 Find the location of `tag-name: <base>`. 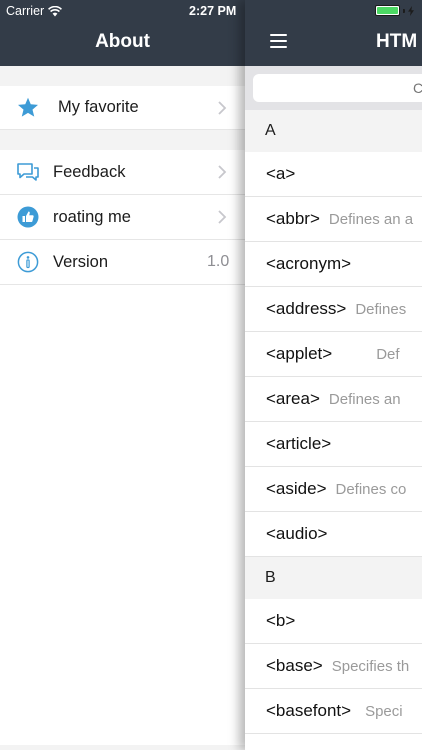

tag-name: <base> is located at coordinates (294, 665).